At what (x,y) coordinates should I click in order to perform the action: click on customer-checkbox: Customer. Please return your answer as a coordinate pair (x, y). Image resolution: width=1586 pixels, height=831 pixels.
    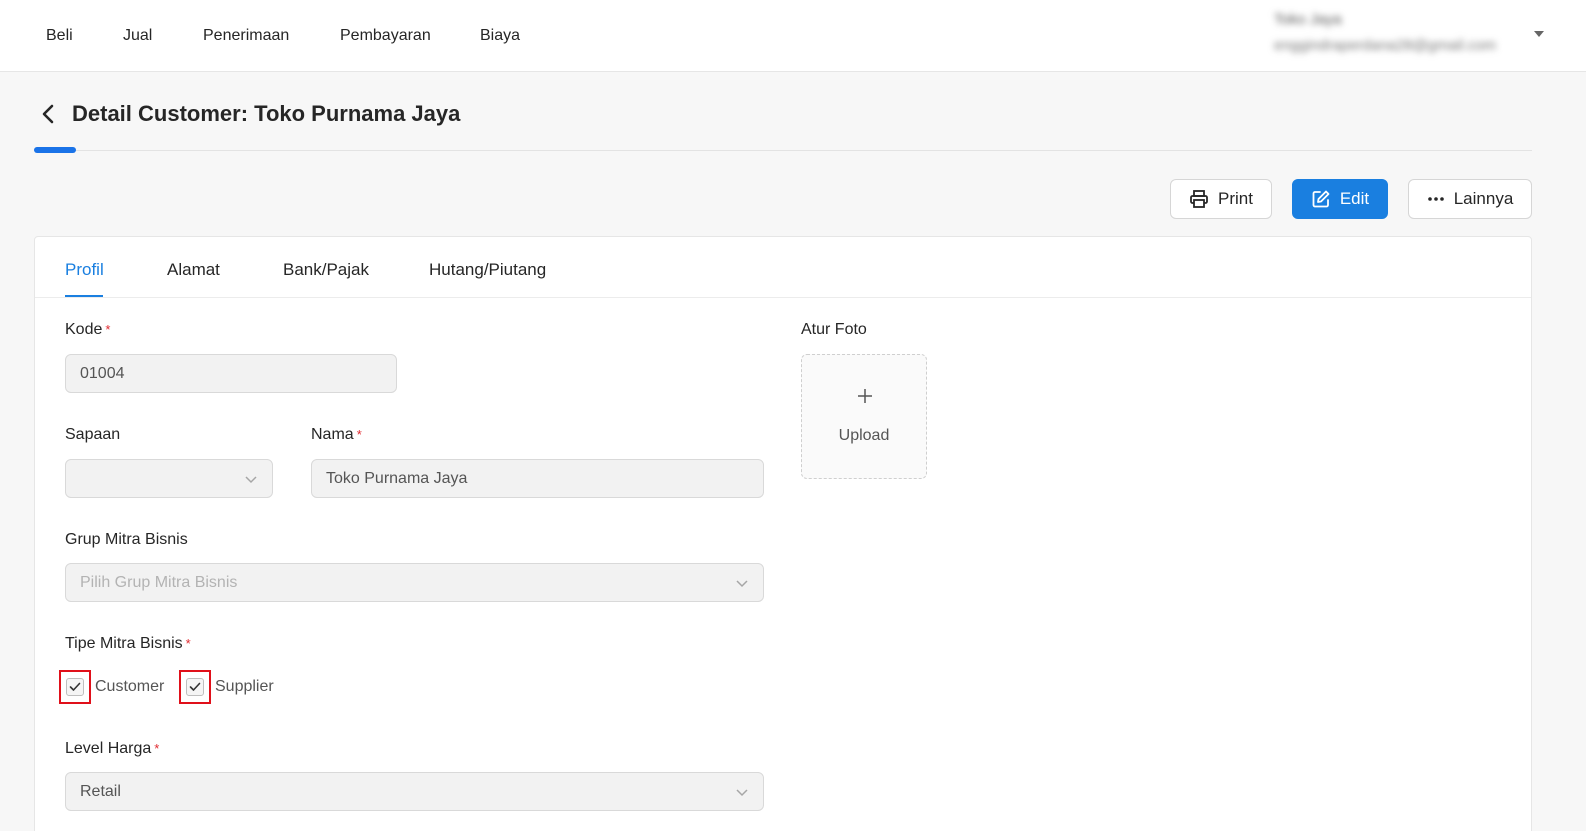
    Looking at the image, I should click on (111, 687).